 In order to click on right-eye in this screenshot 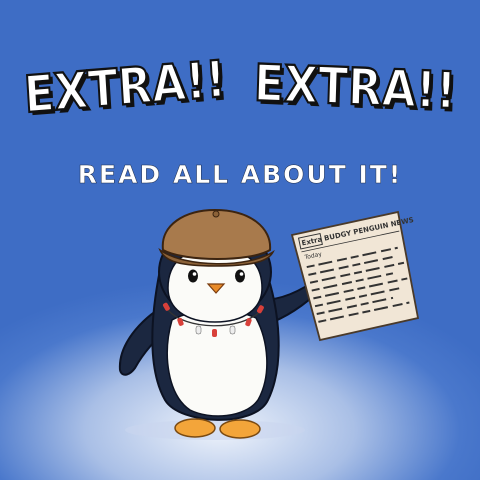, I will do `click(240, 276)`.